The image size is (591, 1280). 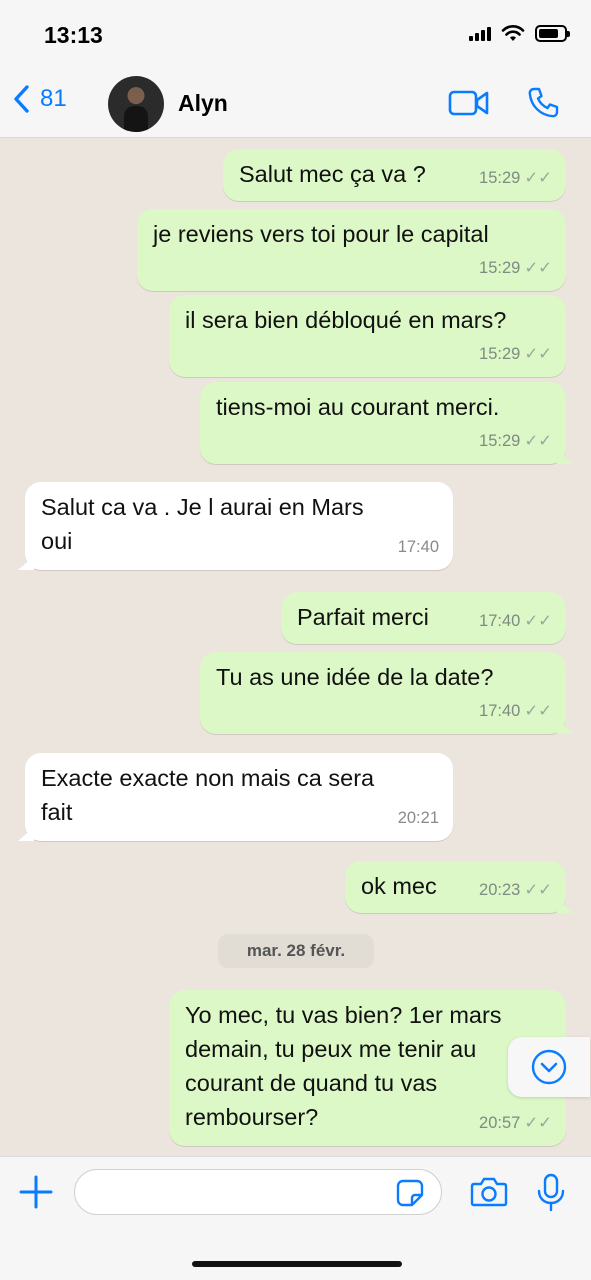 What do you see at coordinates (410, 1193) in the screenshot?
I see `sticker-icon` at bounding box center [410, 1193].